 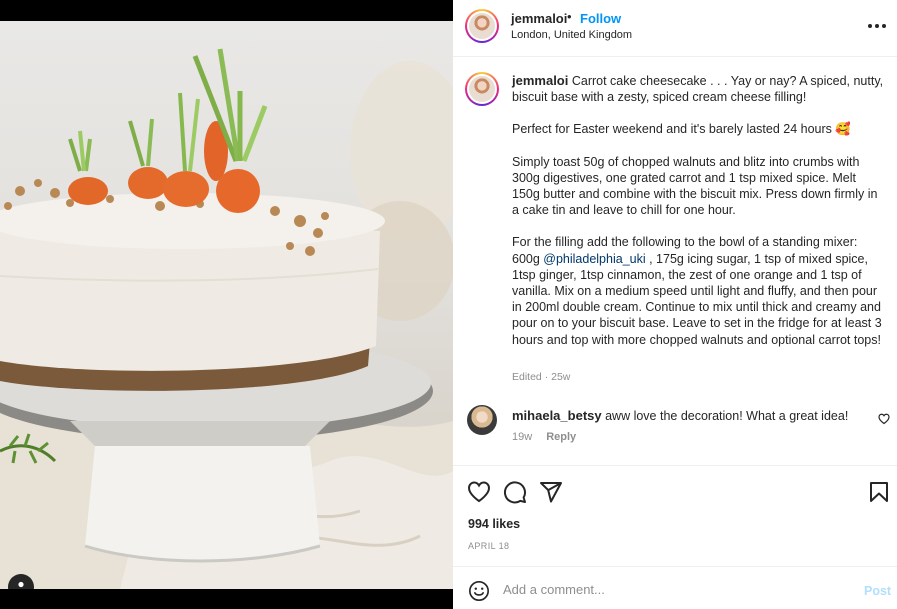 I want to click on more-options-icon, so click(x=877, y=26).